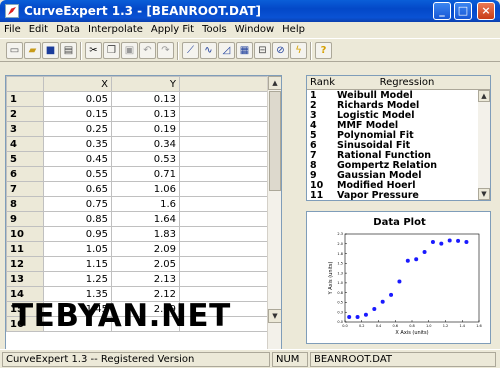 The width and height of the screenshot is (500, 368). What do you see at coordinates (145, 219) in the screenshot?
I see `cell-y: 1.64` at bounding box center [145, 219].